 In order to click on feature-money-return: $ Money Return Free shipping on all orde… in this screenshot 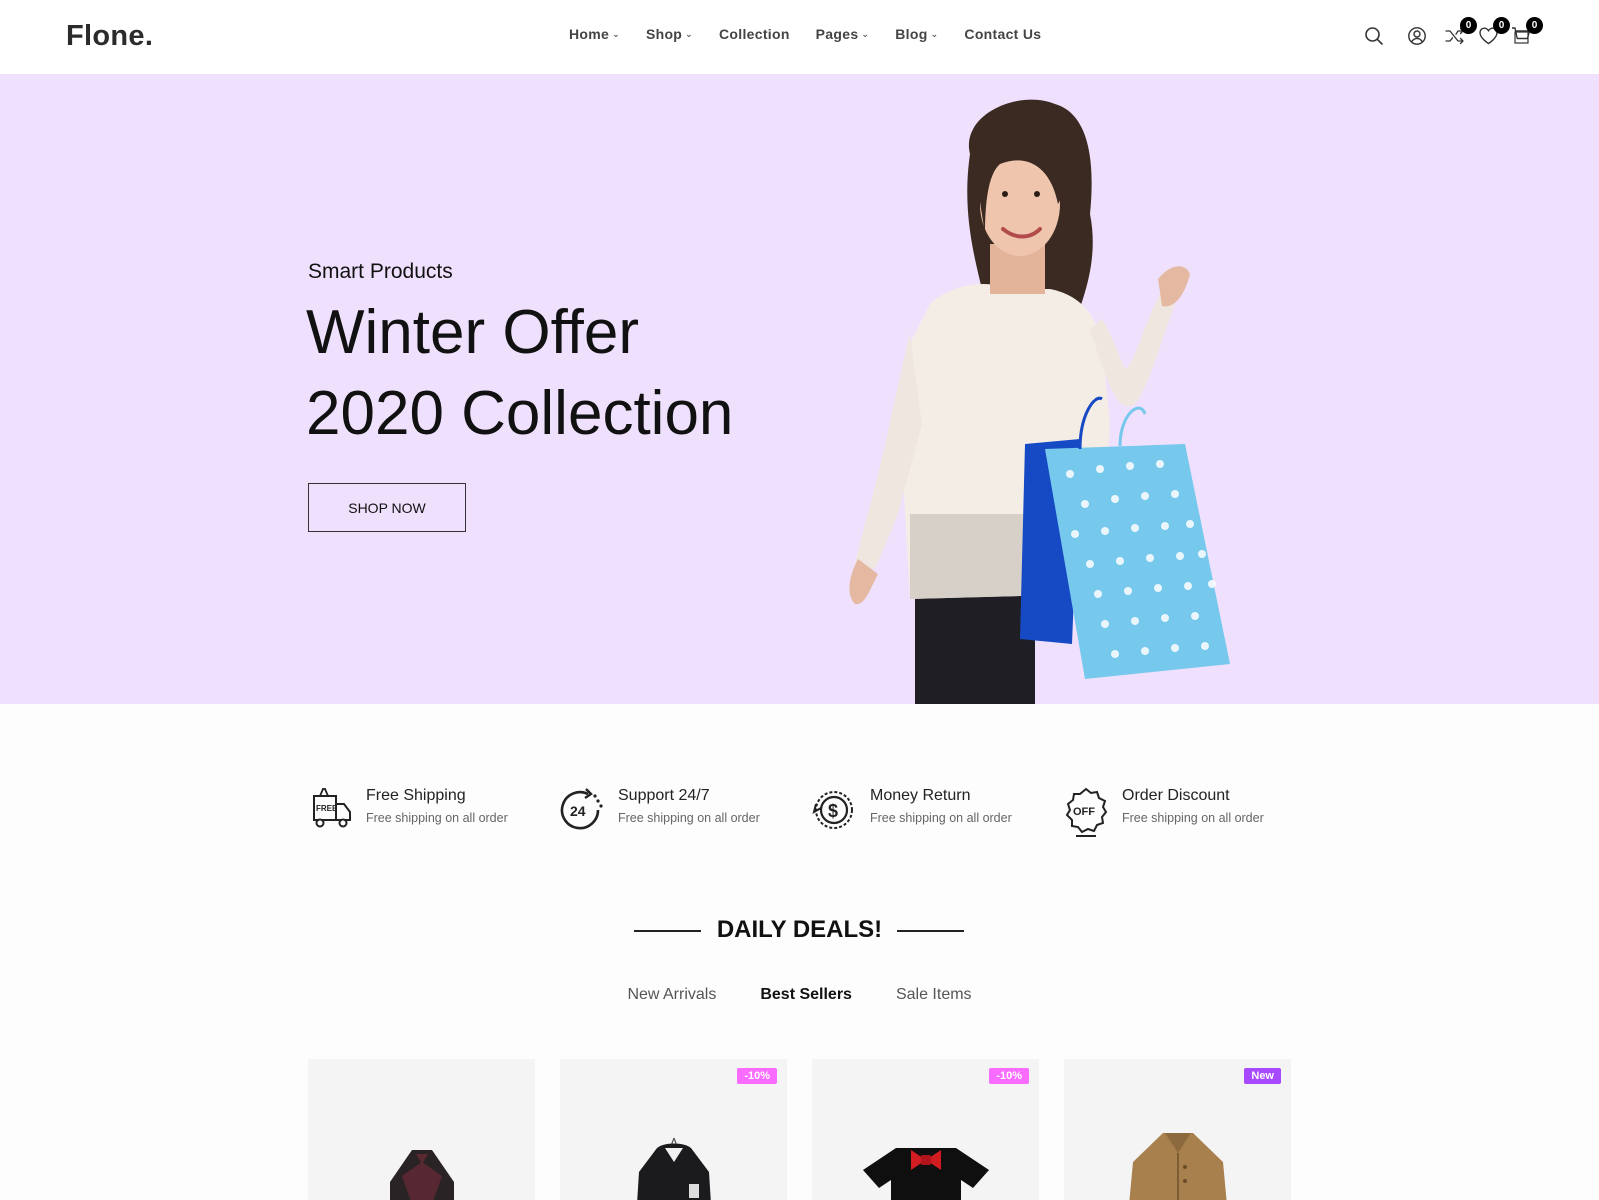, I will do `click(932, 816)`.